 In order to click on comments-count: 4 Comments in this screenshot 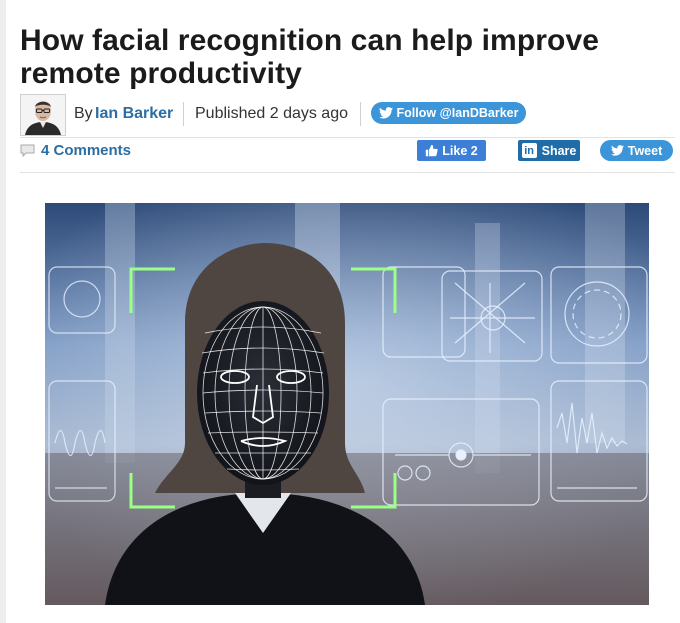, I will do `click(86, 150)`.